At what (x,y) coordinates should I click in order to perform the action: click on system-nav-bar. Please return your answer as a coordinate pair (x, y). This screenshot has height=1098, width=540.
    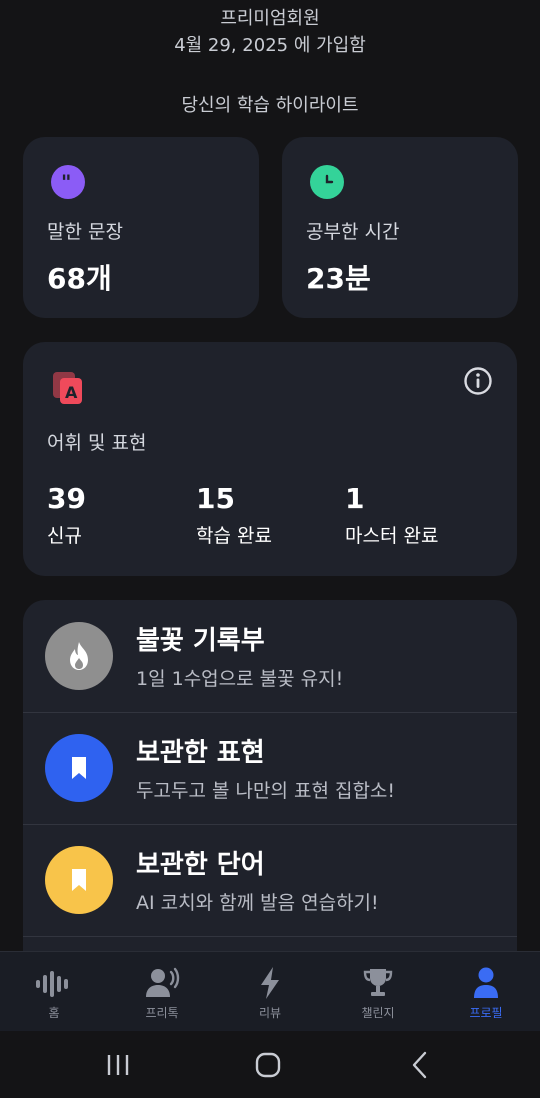
    Looking at the image, I should click on (270, 1064).